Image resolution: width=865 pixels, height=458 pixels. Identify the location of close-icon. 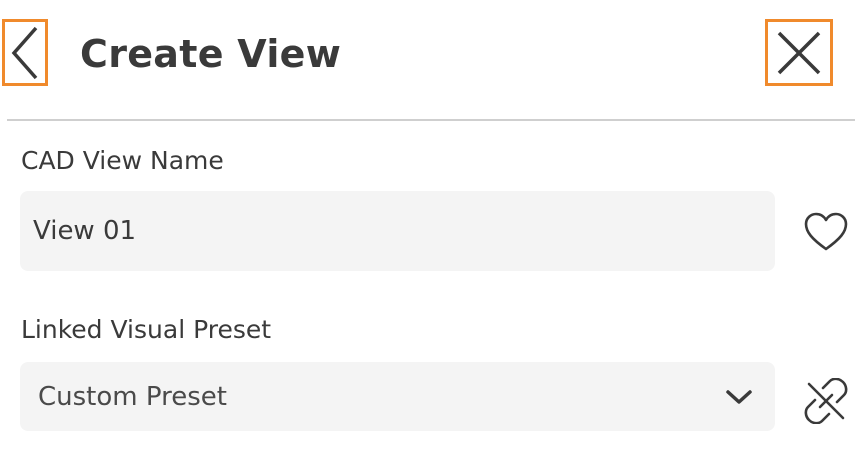
(799, 52).